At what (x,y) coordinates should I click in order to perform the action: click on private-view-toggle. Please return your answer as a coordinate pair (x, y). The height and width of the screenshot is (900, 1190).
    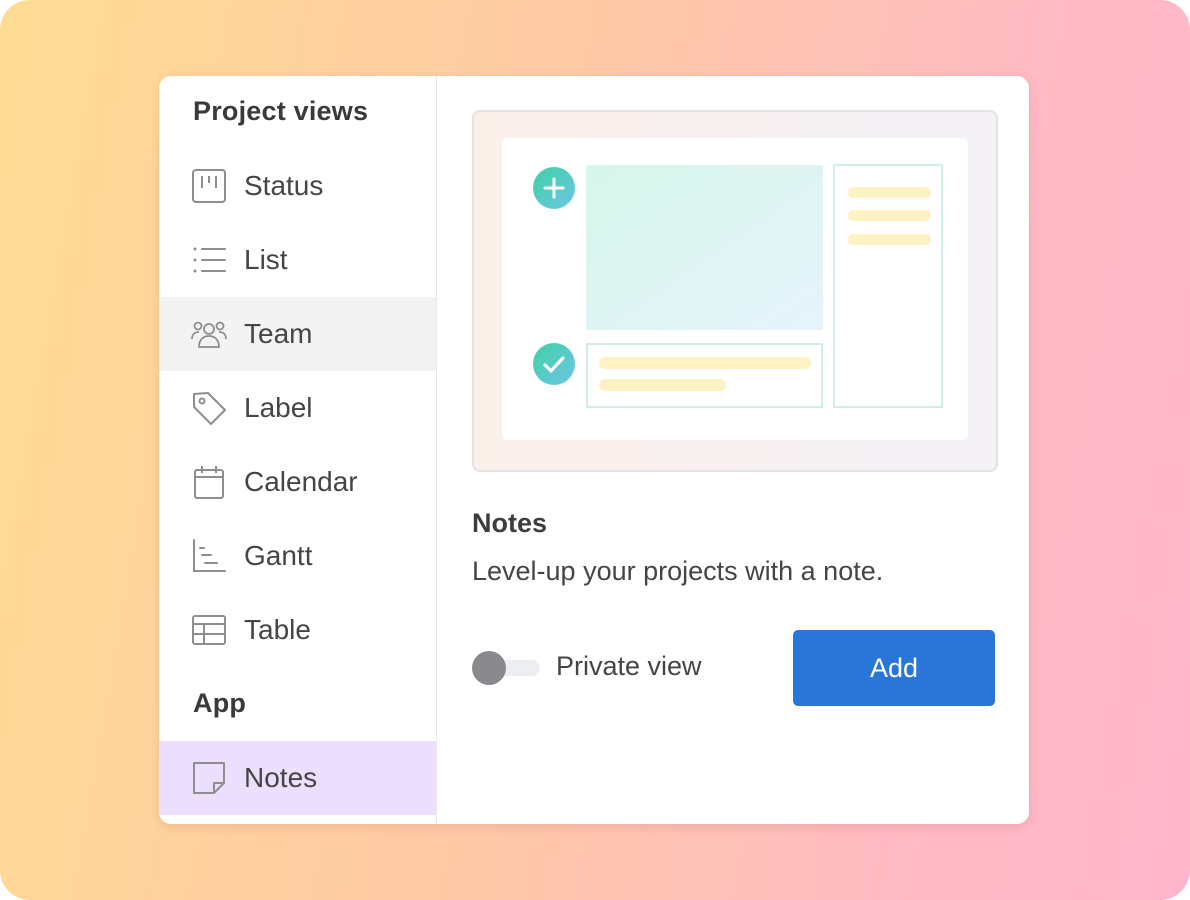
    Looking at the image, I should click on (506, 668).